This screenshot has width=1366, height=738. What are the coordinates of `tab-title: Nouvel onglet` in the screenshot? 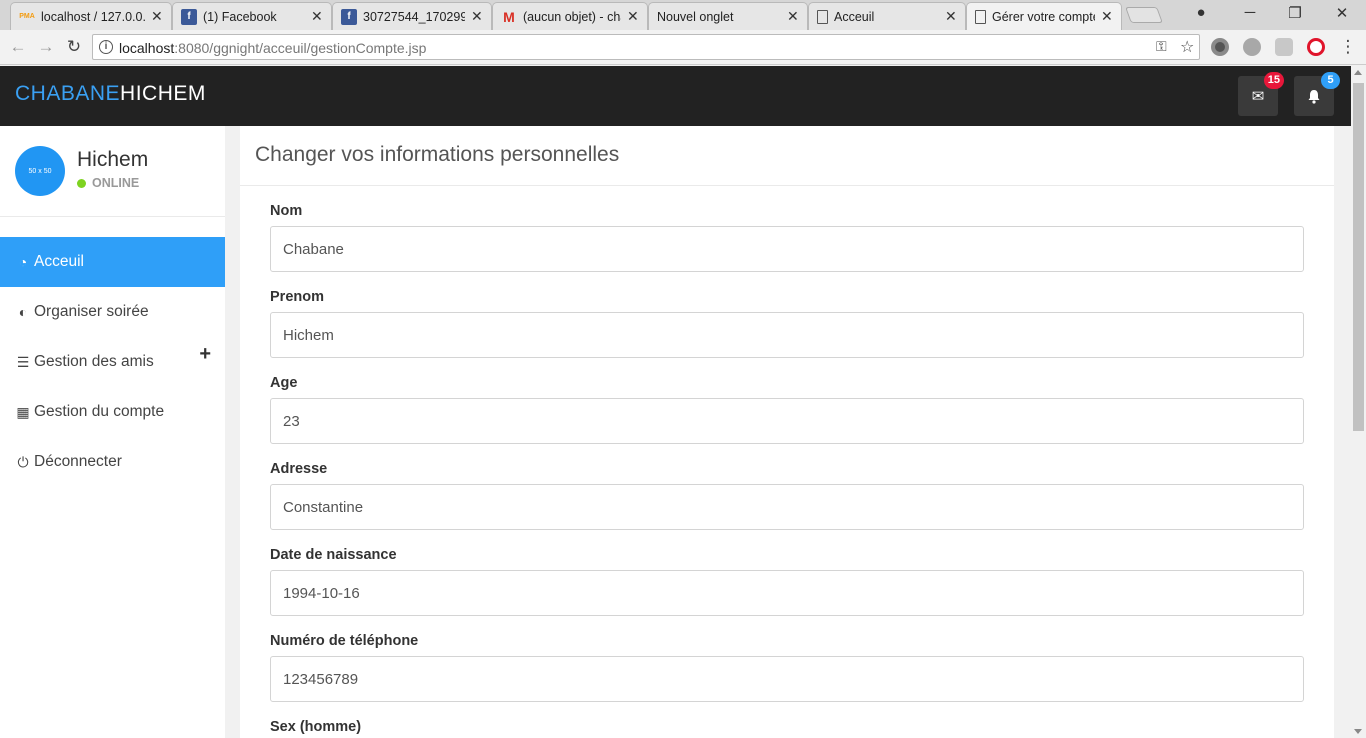 It's located at (695, 16).